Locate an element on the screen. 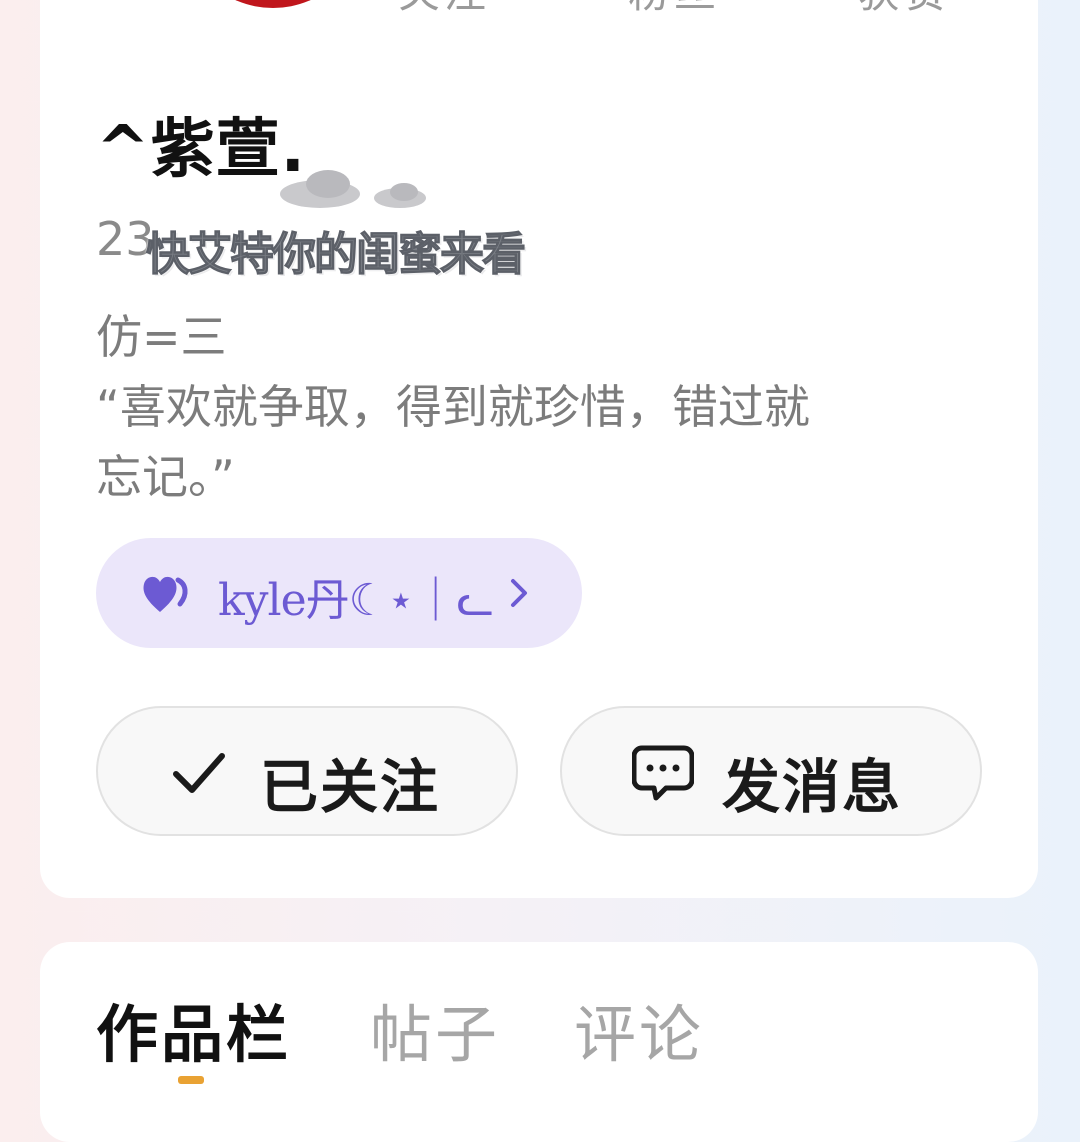  cloud-decoration-icon is located at coordinates (353, 189).